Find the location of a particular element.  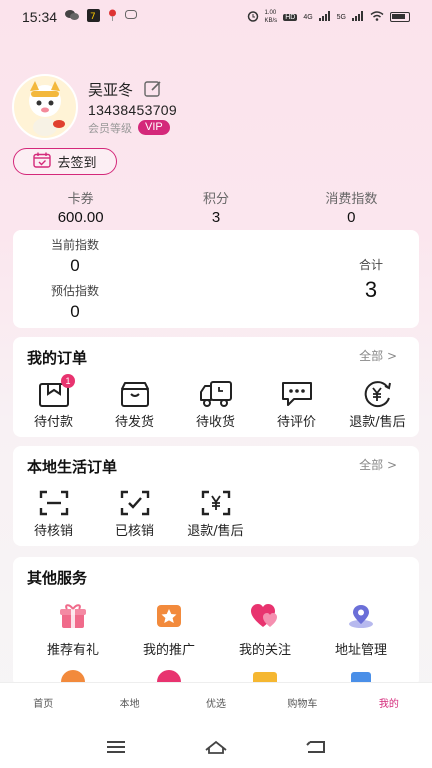

network-speed: 1.00 KB/s is located at coordinates (271, 17).